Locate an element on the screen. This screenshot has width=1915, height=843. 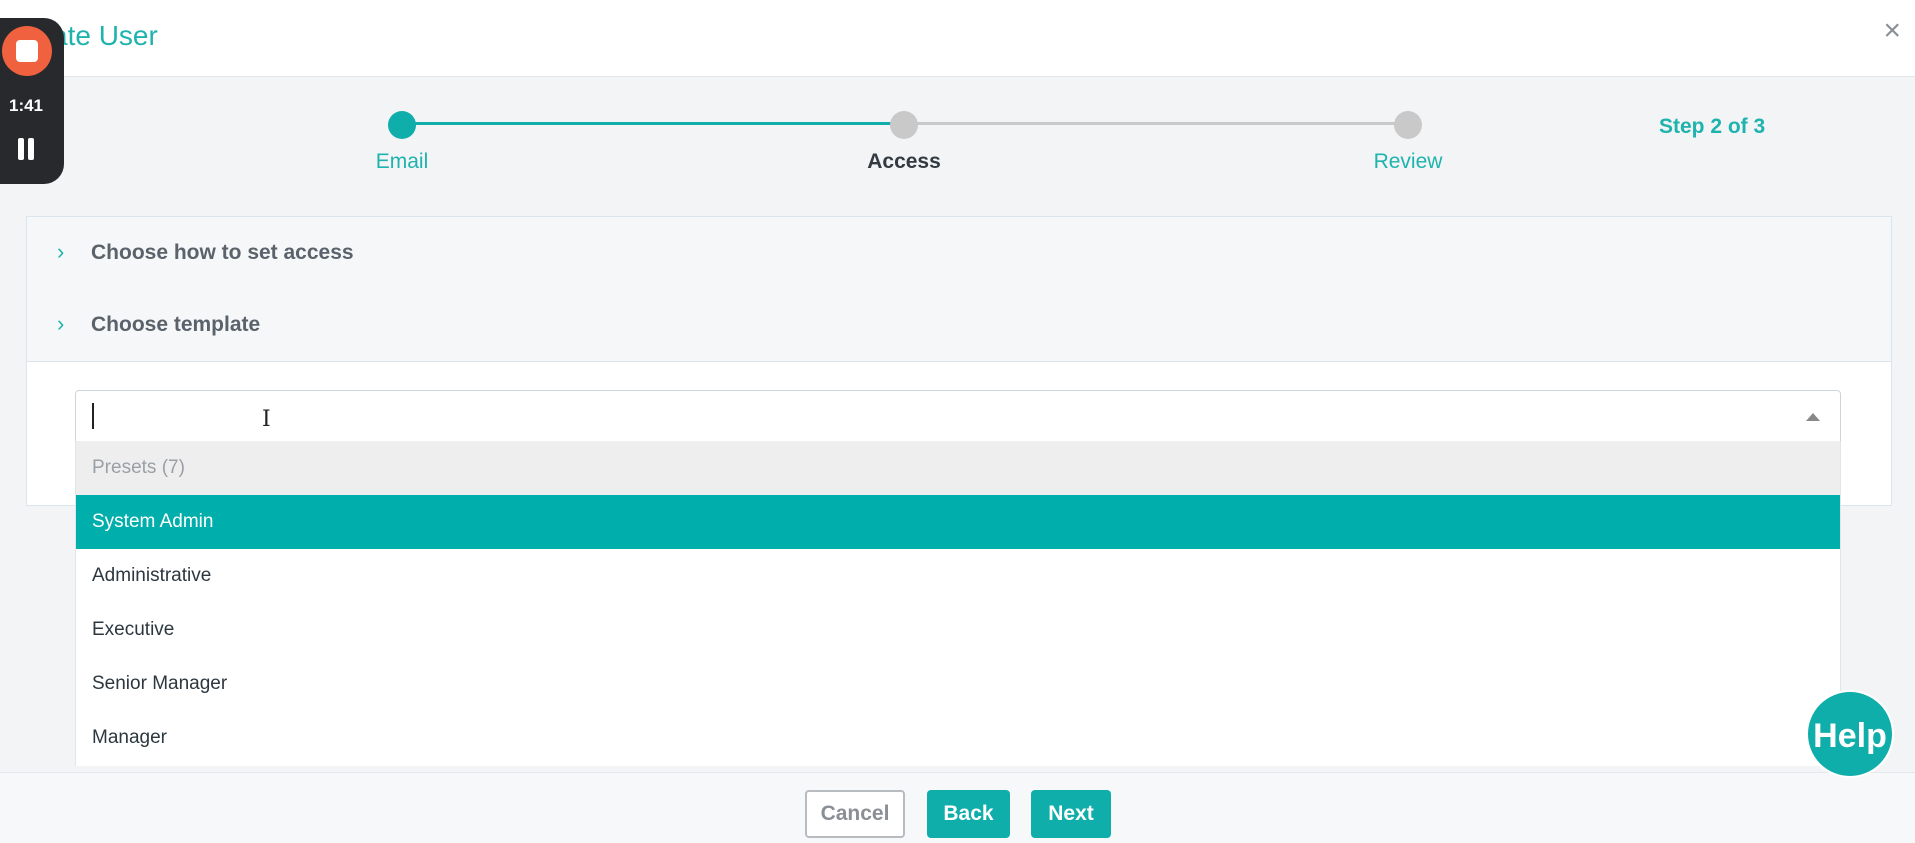
option-system-admin: System Admin is located at coordinates (958, 522).